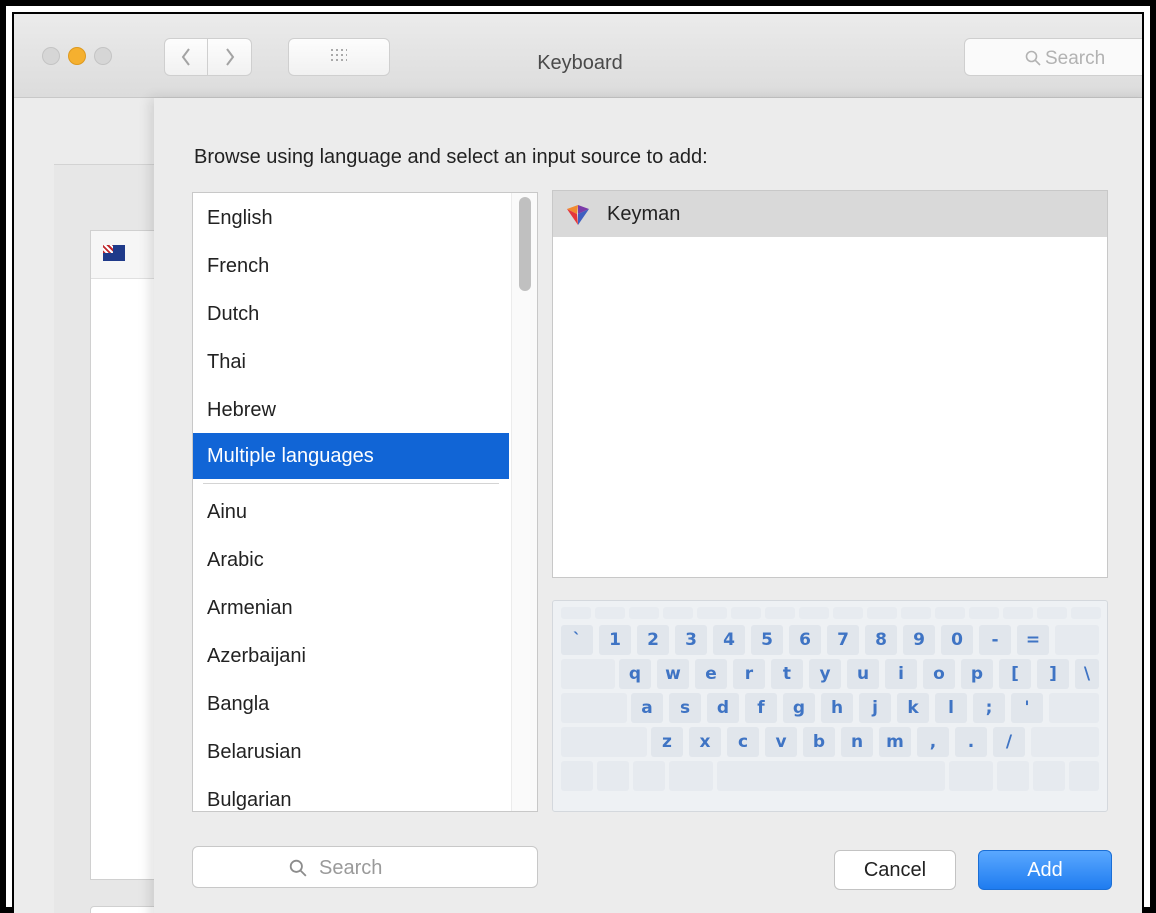 The height and width of the screenshot is (913, 1156). I want to click on key: g, so click(799, 708).